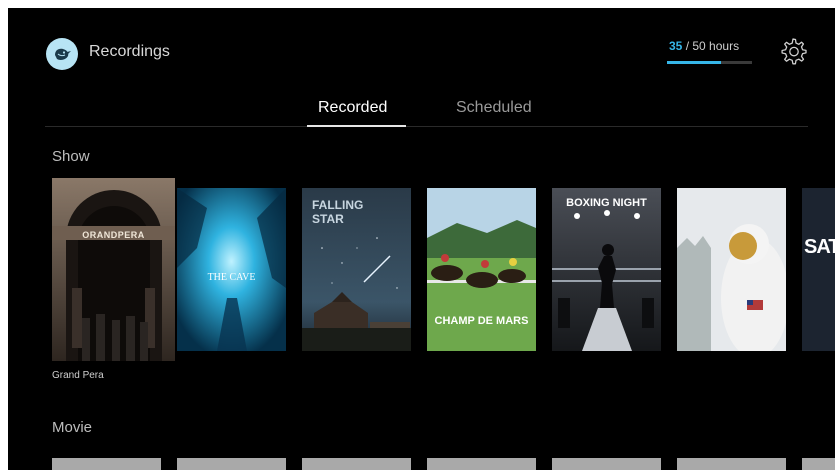 This screenshot has height=470, width=835. What do you see at coordinates (231, 277) in the screenshot?
I see `tile-title: THE CAVE` at bounding box center [231, 277].